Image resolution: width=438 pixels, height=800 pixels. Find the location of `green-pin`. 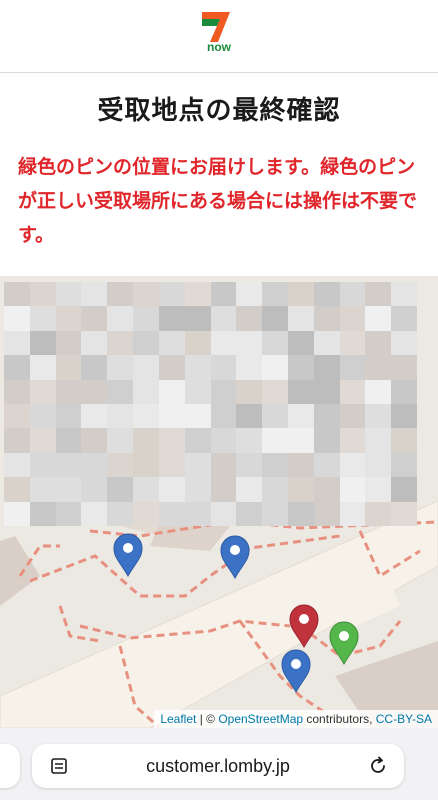

green-pin is located at coordinates (344, 643).